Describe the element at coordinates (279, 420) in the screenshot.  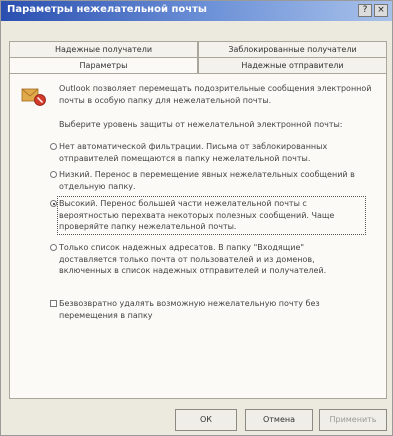
I see `cancel-button: Отмена` at that location.